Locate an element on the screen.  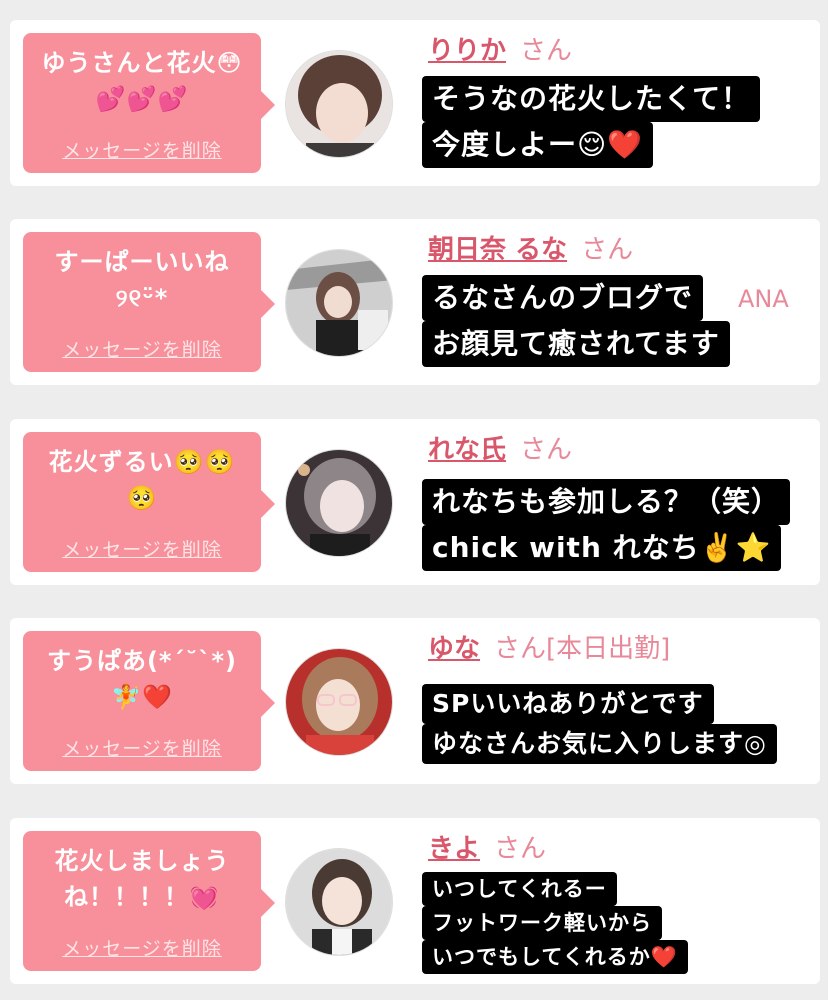
caption-overlay: れなちも参加しる？（笑） chick with れなち✌️⭐ is located at coordinates (606, 525).